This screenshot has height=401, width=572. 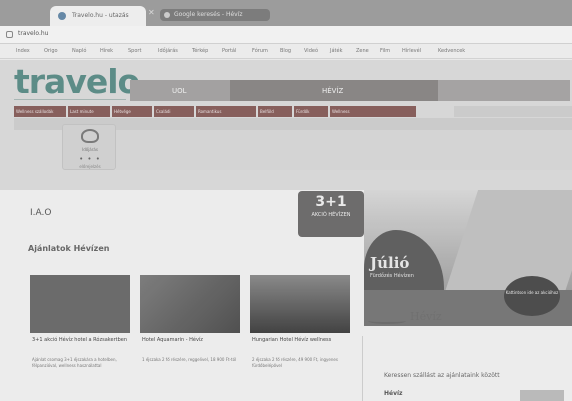 I want to click on offer-title: Hotel Aquamarin - Hévíz, so click(x=191, y=340).